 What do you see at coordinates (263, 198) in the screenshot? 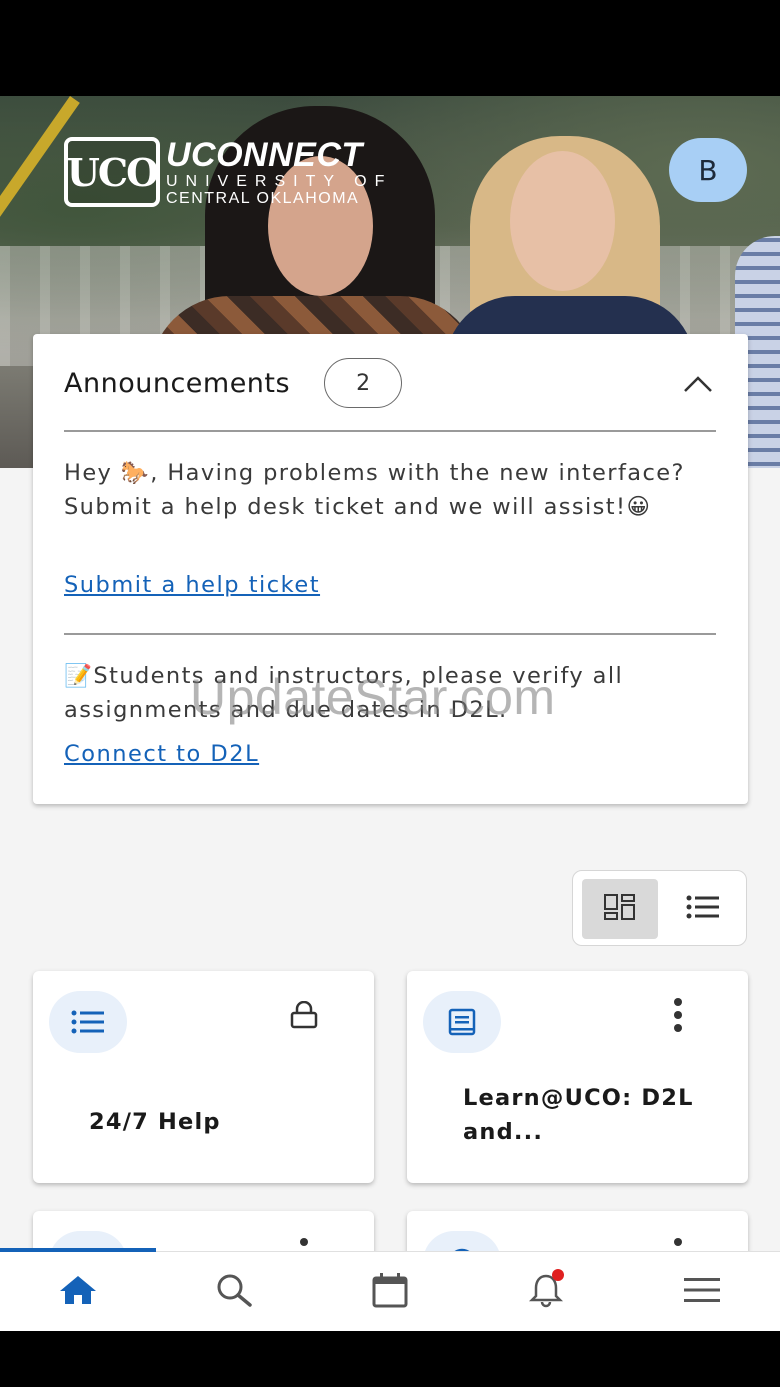
I see `logo-subtitle-line2: CENTRAL OKLAHOMA` at bounding box center [263, 198].